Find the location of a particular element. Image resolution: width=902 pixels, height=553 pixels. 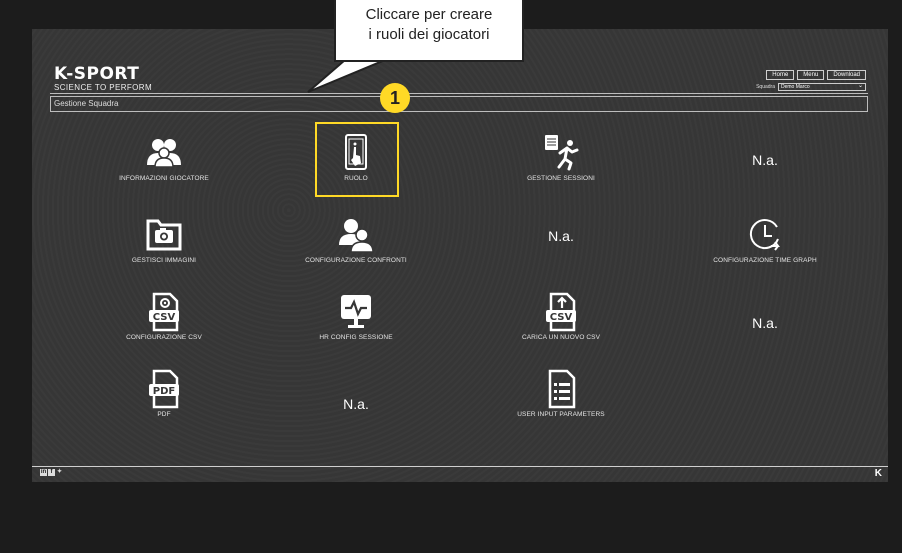

callout-line-2: i ruoli dei giocatori is located at coordinates (429, 34).